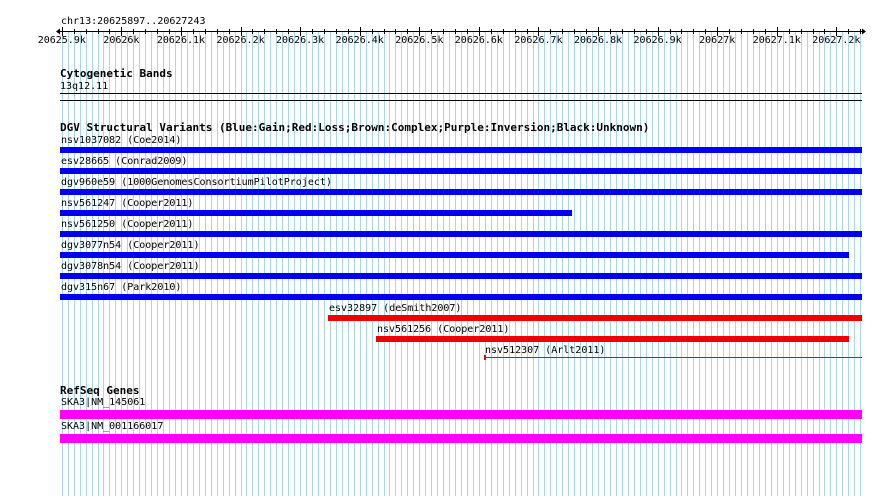  What do you see at coordinates (598, 40) in the screenshot?
I see `ruler-tick-label: 20626.8k` at bounding box center [598, 40].